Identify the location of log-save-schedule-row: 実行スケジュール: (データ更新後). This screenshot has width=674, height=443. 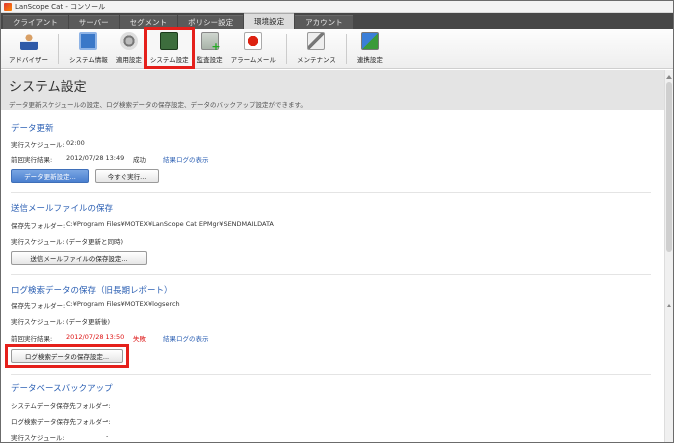
(60, 321).